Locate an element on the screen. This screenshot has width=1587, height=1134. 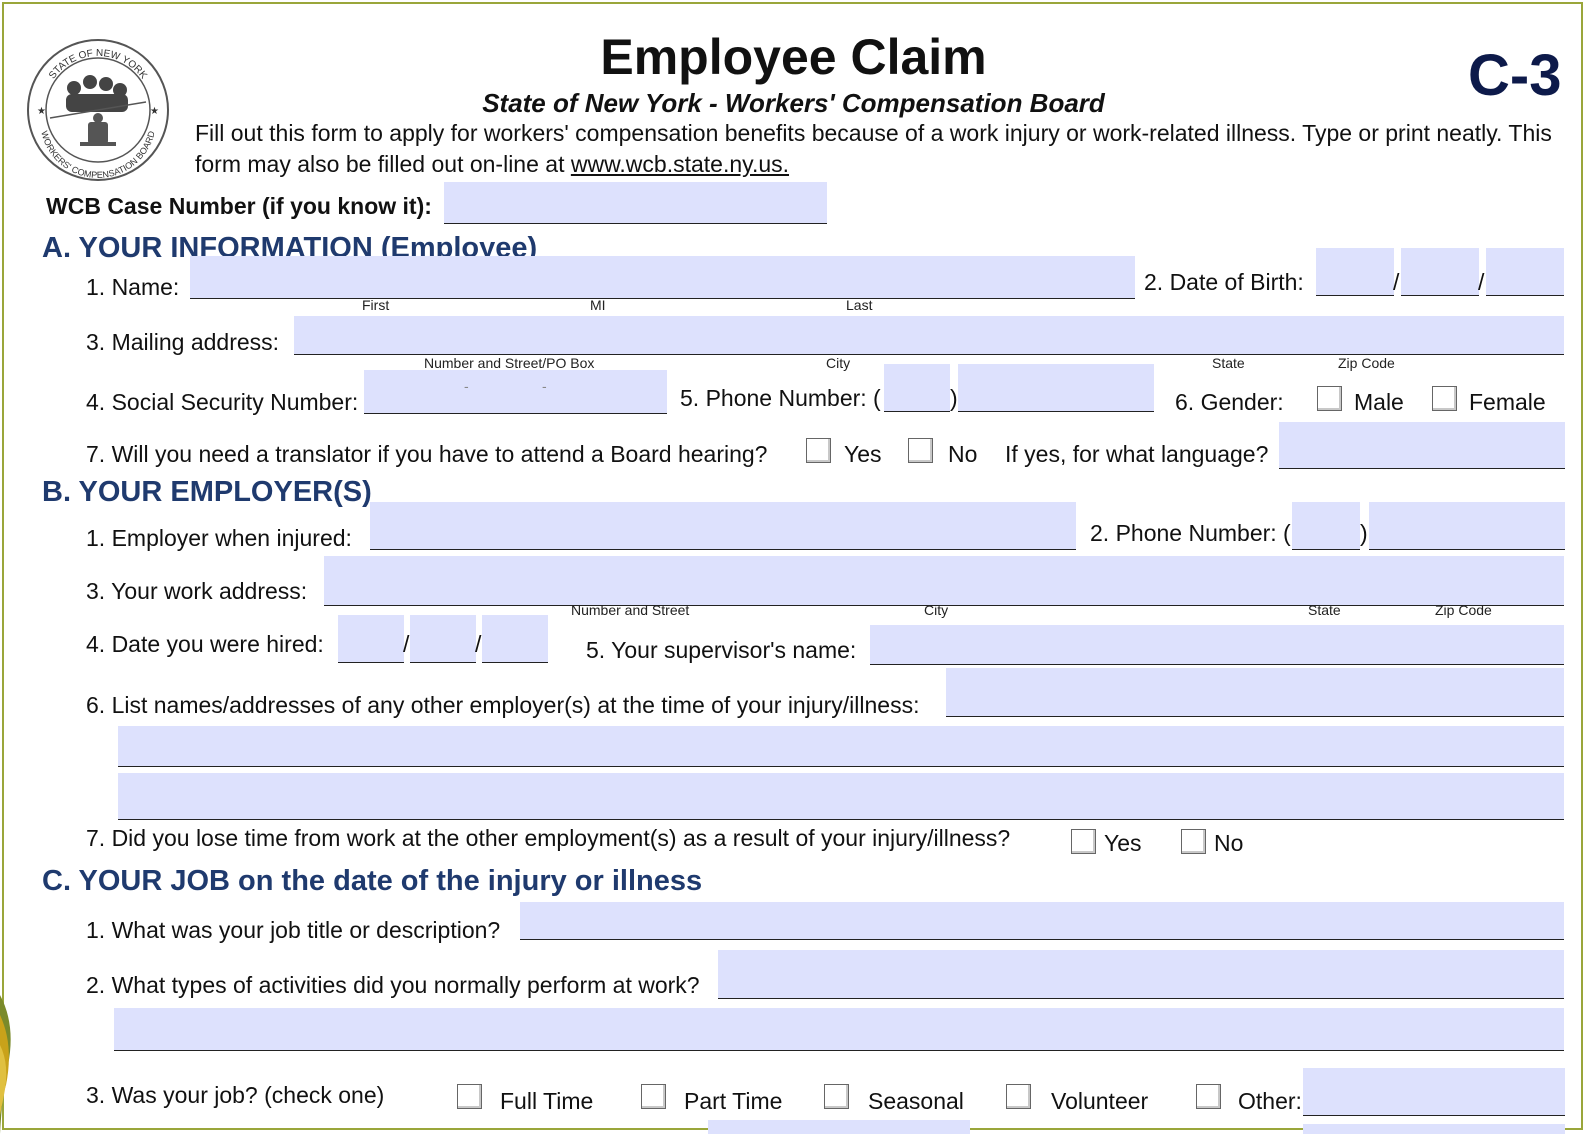
employer-phone-area-code-field is located at coordinates (1326, 526).